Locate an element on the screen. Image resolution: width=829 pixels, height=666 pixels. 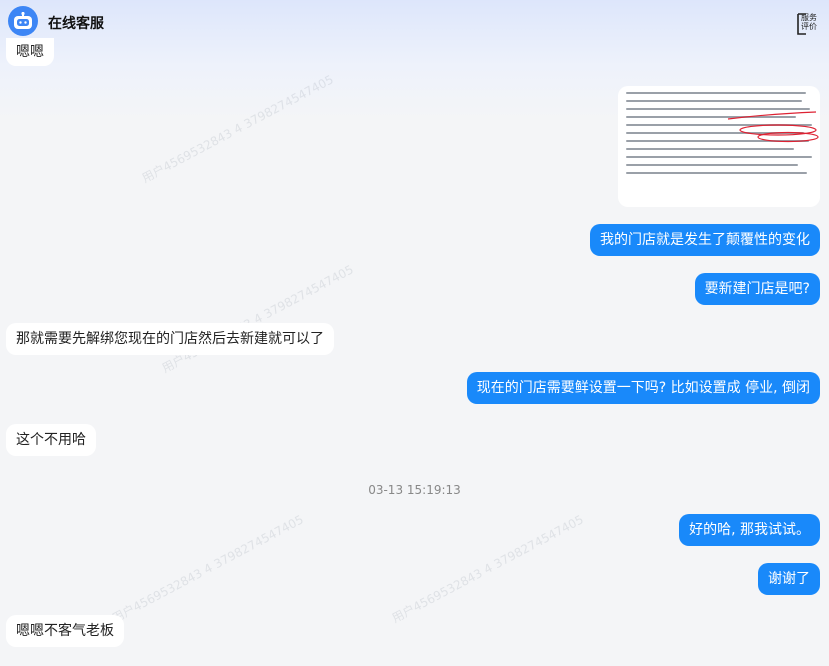
page-title: 在线客服 is located at coordinates (76, 24).